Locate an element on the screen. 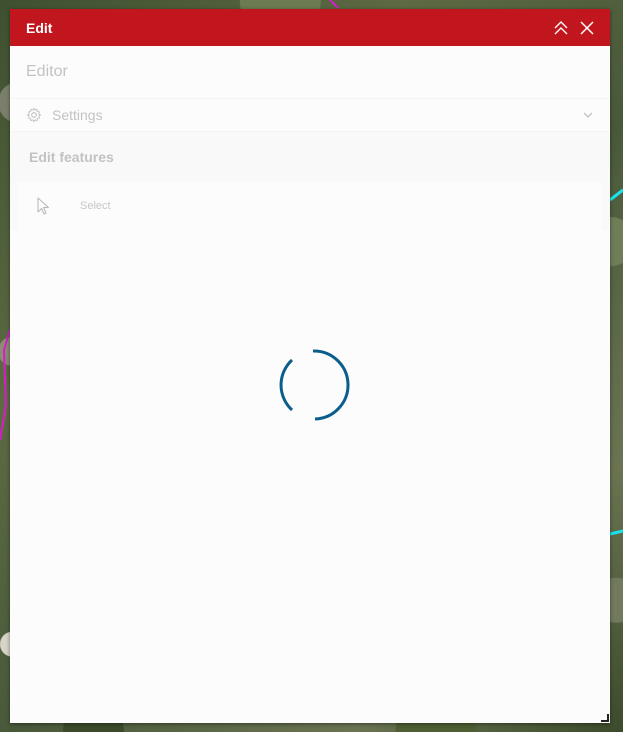  resize-handle is located at coordinates (605, 718).